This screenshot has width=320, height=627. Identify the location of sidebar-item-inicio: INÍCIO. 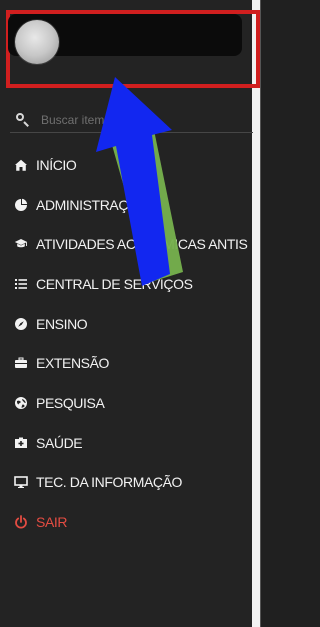
(131, 165).